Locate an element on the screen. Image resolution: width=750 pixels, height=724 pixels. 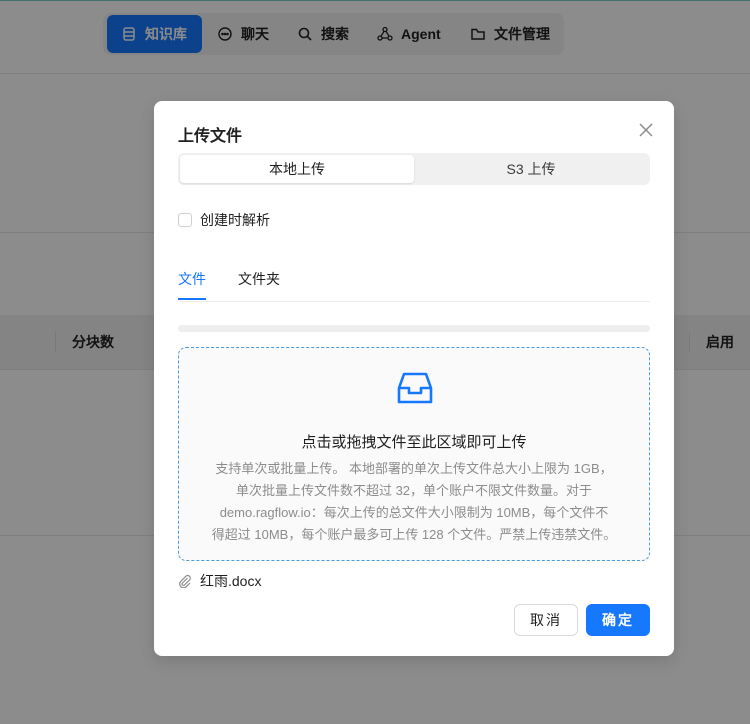
dropzone-title: 点击或拖拽文件至此区域即可上传 is located at coordinates (414, 442).